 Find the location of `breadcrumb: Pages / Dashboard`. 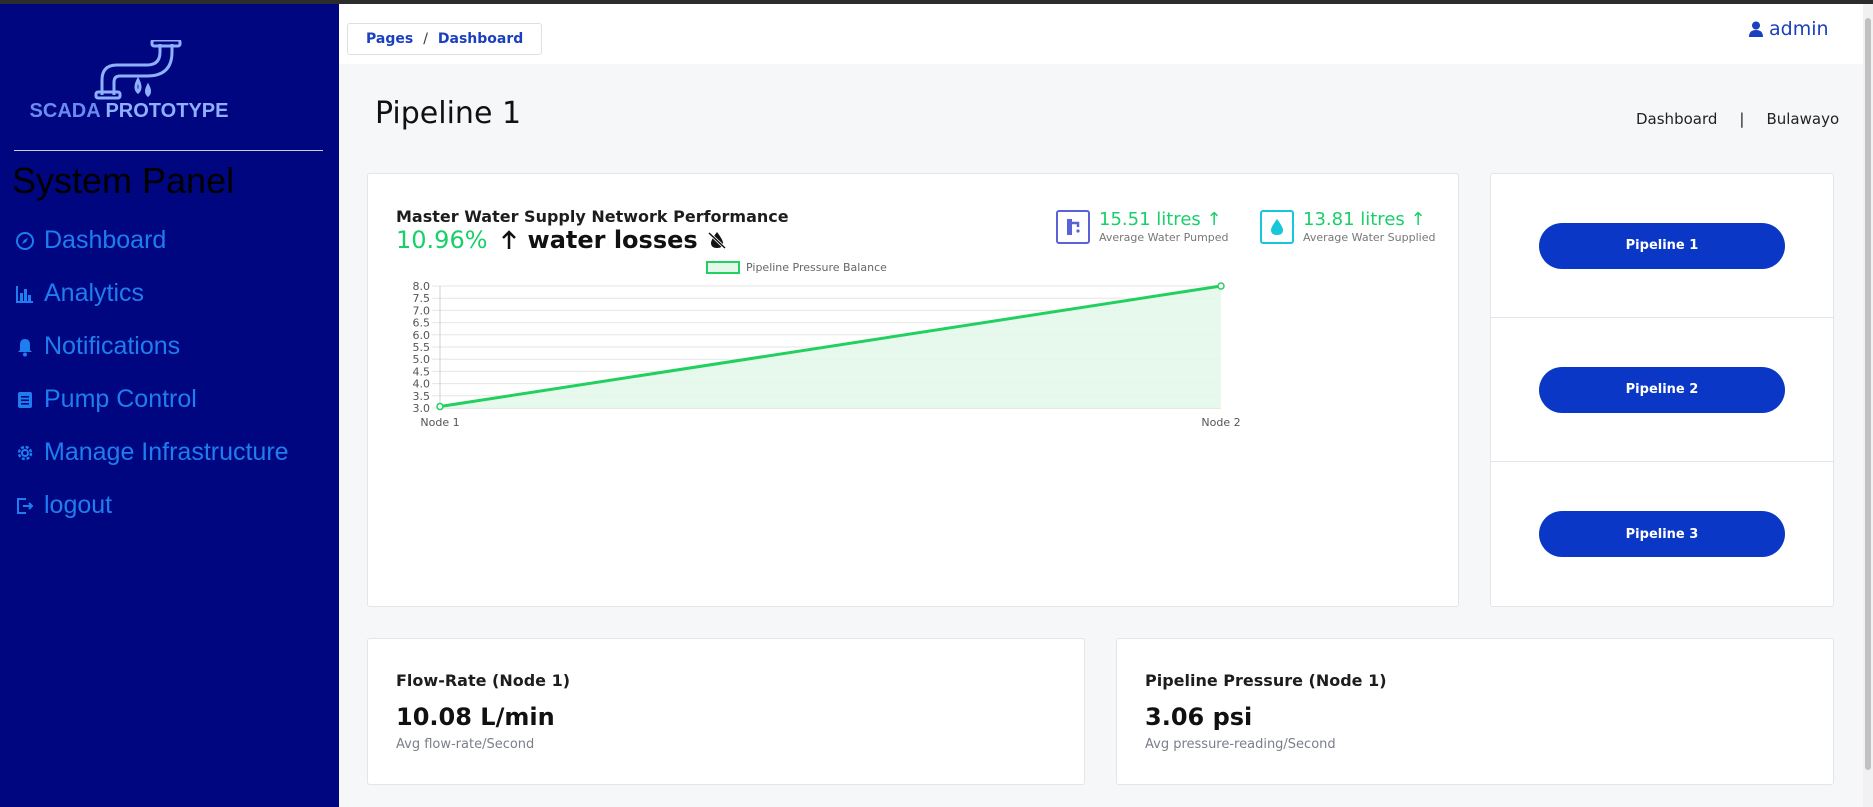

breadcrumb: Pages / Dashboard is located at coordinates (445, 39).